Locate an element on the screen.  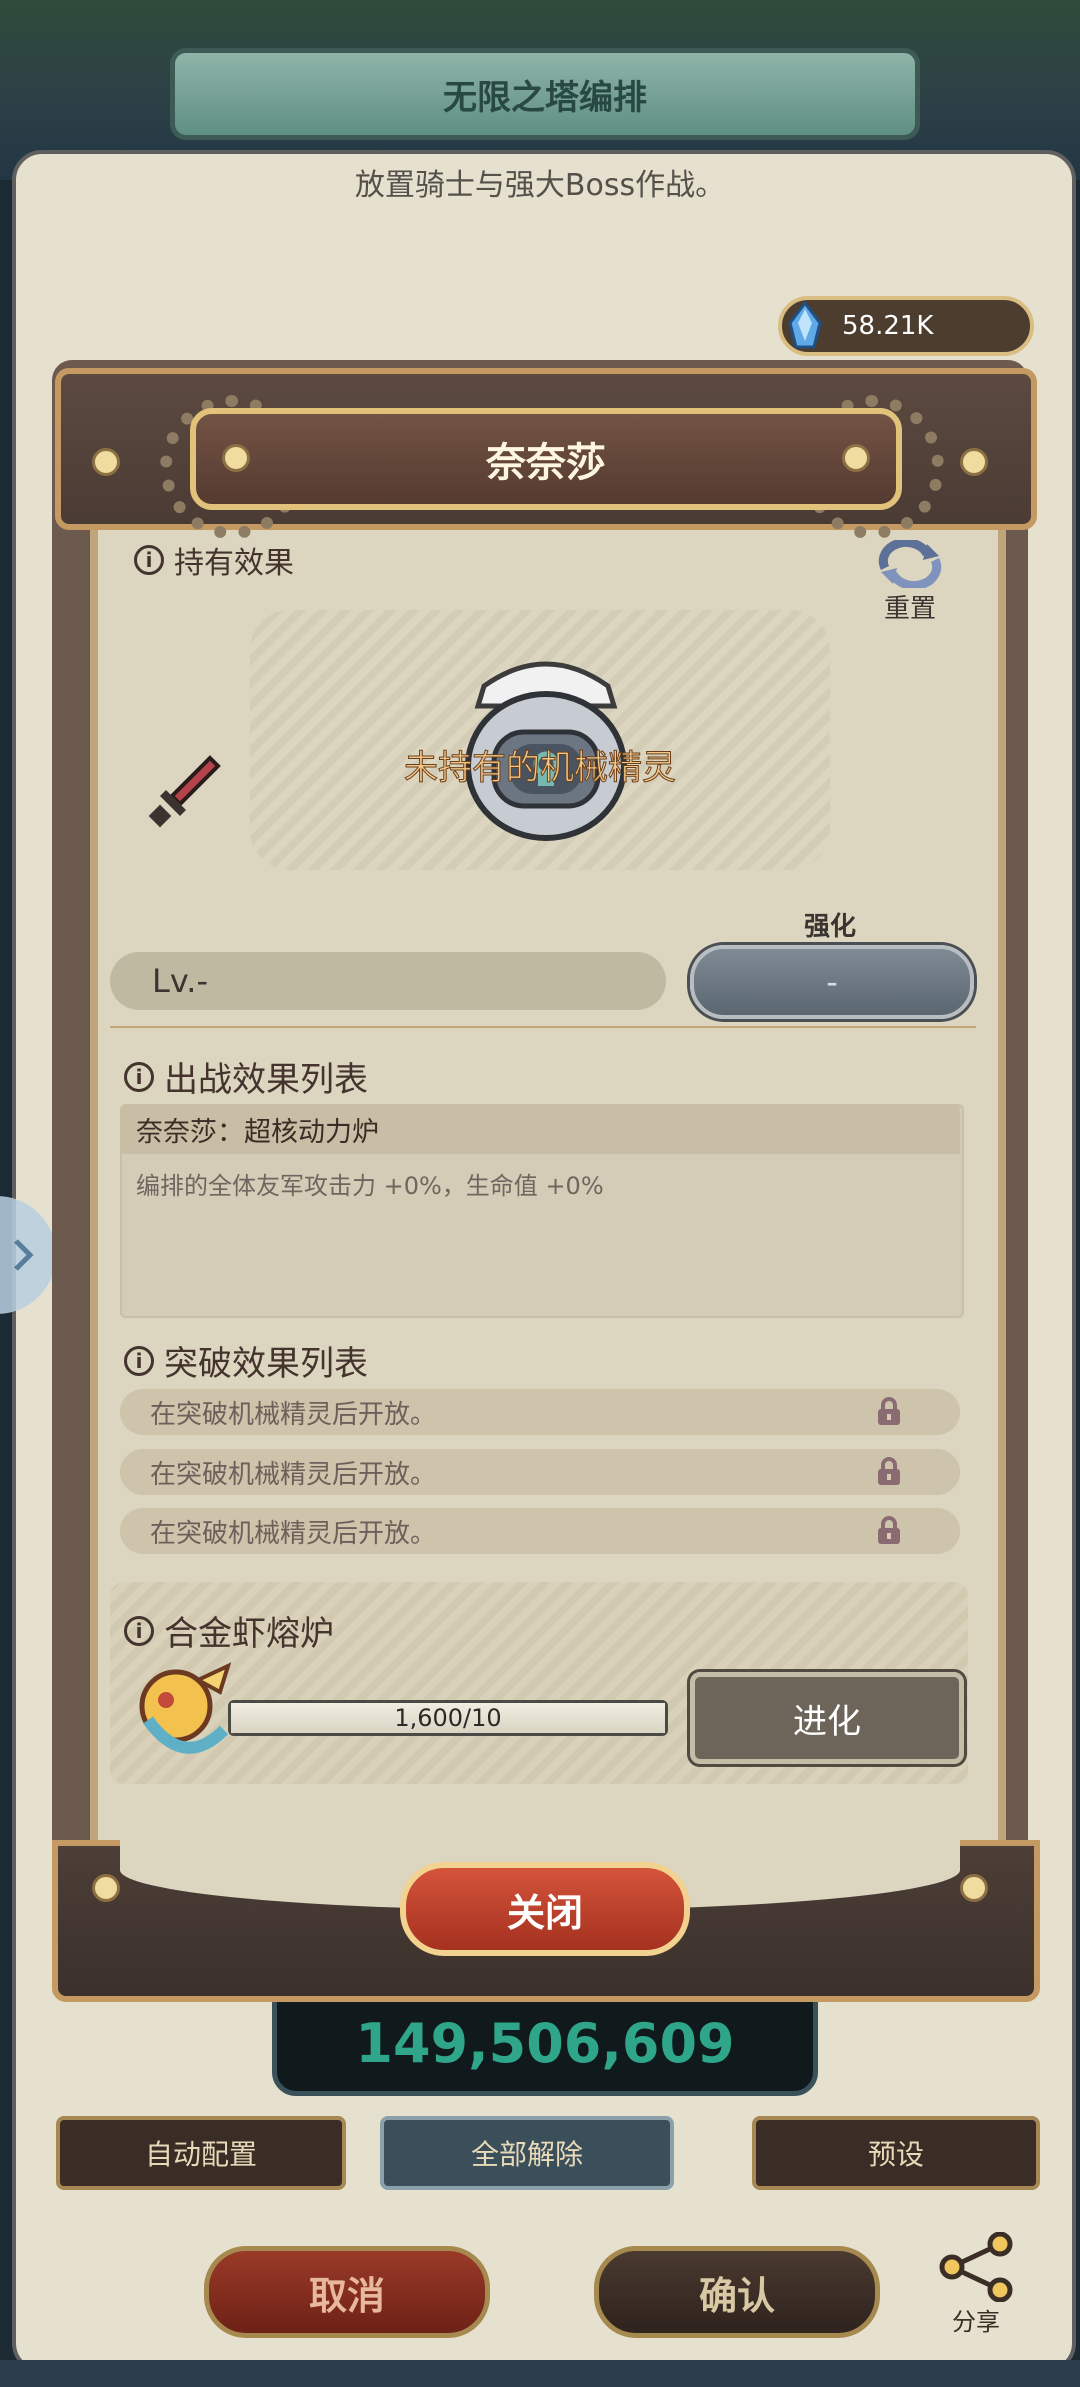
battle-effect-name: 奈奈莎：超核动力炉 is located at coordinates (257, 1132).